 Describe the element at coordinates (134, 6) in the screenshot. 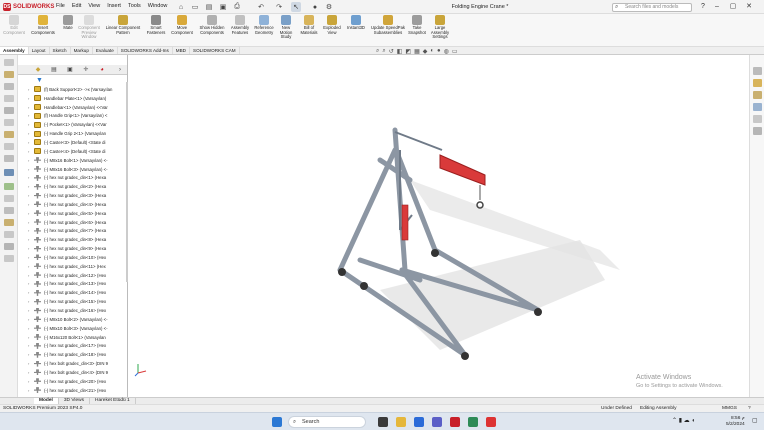

I see `menu-tools: Tools` at that location.